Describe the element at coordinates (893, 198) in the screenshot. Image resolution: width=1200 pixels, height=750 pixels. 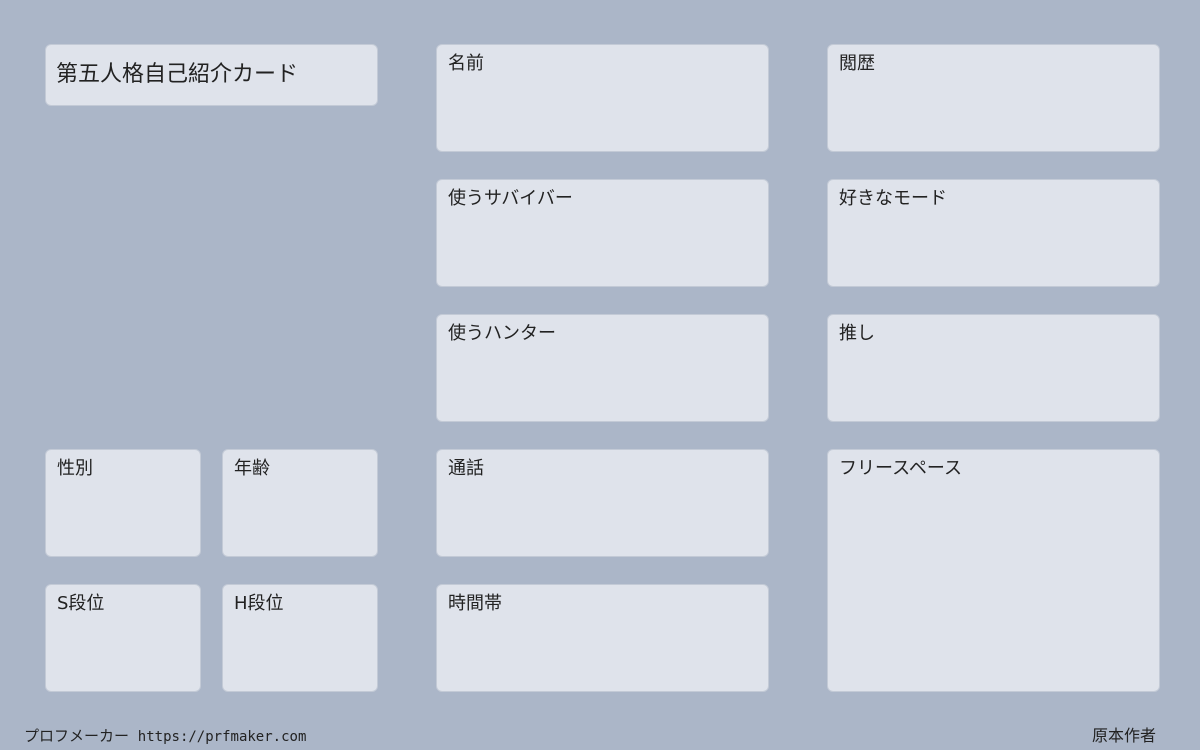
I see `field-mode-label: 好きなモード` at that location.